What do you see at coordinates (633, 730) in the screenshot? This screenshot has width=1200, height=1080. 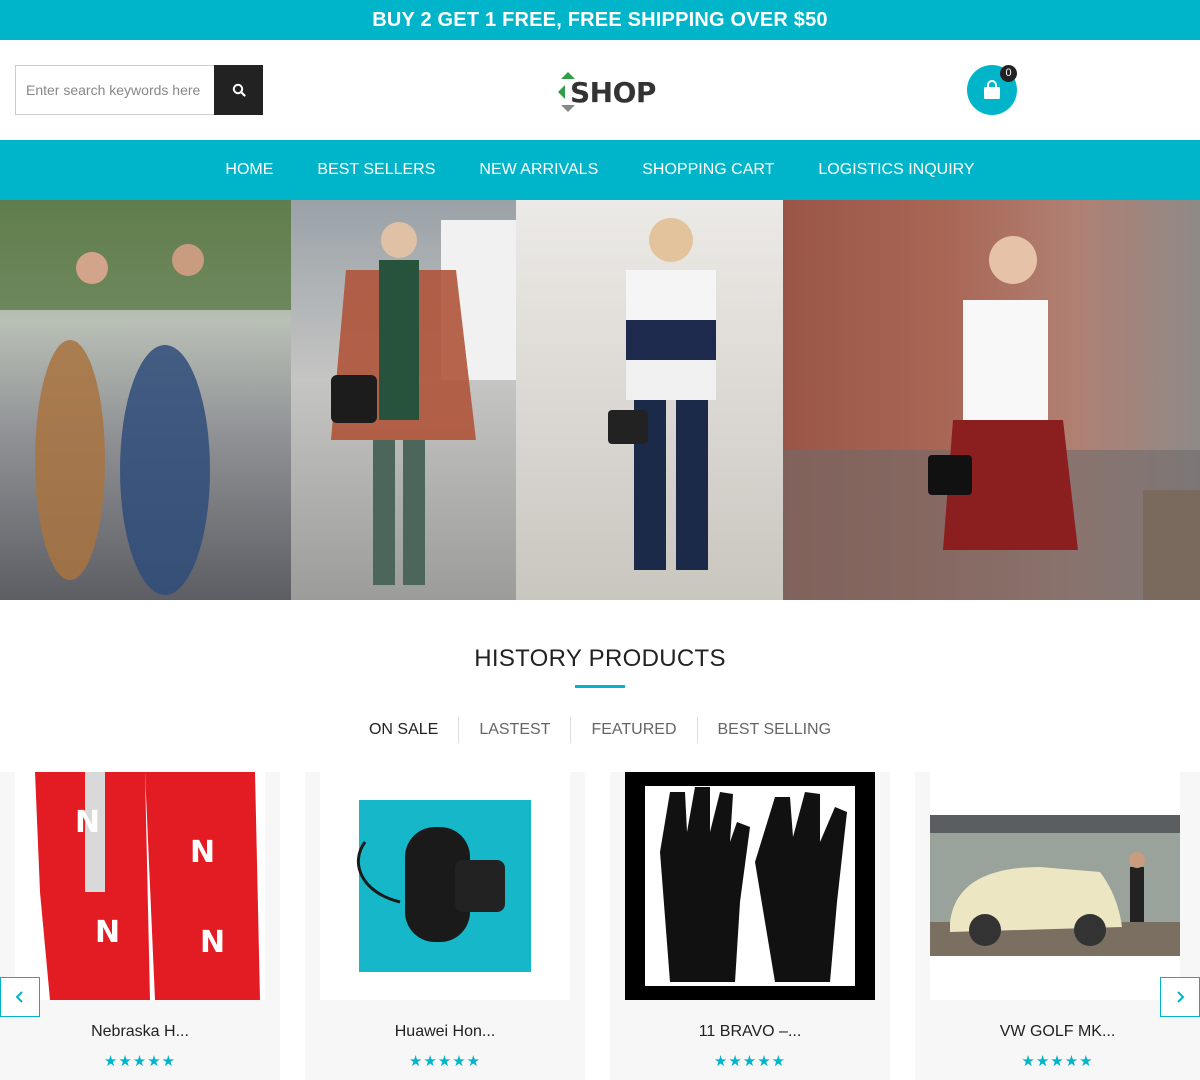 I see `tab-featured: FEATURED` at bounding box center [633, 730].